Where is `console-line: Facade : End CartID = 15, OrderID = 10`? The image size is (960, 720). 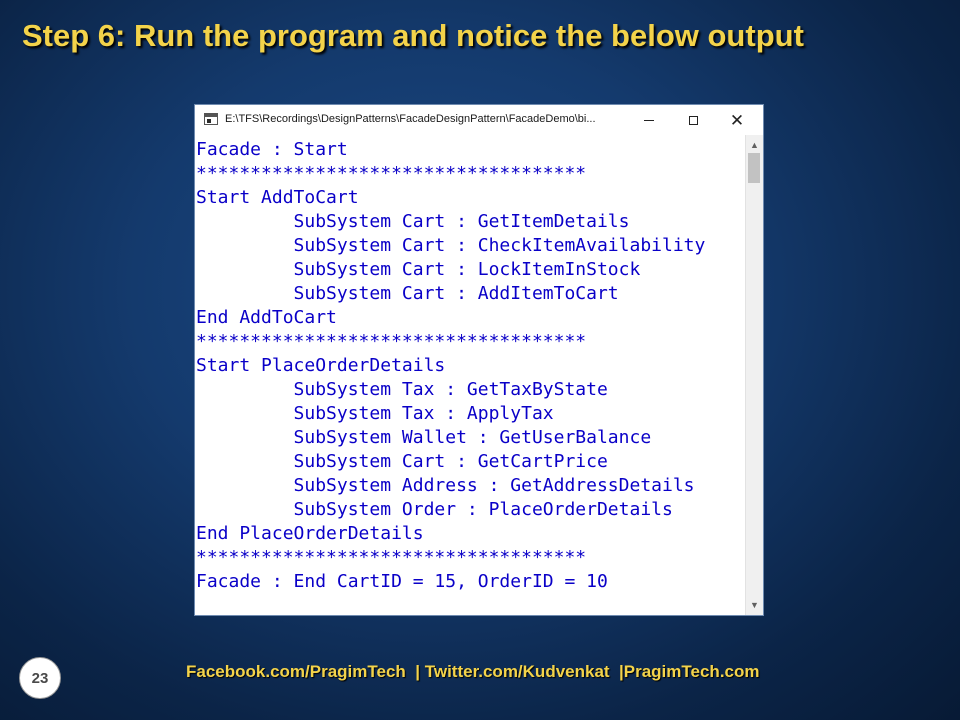 console-line: Facade : End CartID = 15, OrderID = 10 is located at coordinates (402, 581).